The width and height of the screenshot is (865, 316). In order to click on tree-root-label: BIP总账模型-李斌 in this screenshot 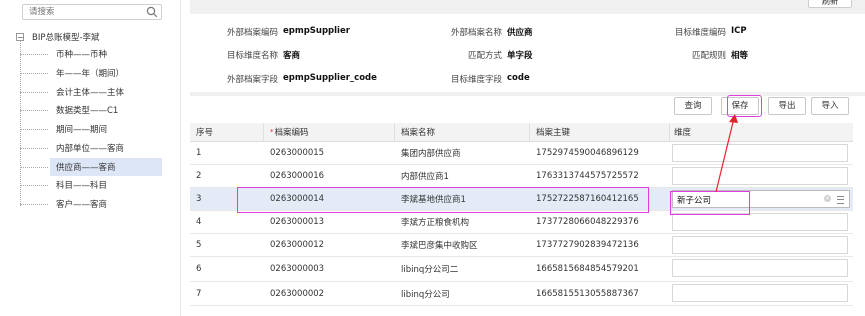, I will do `click(66, 38)`.